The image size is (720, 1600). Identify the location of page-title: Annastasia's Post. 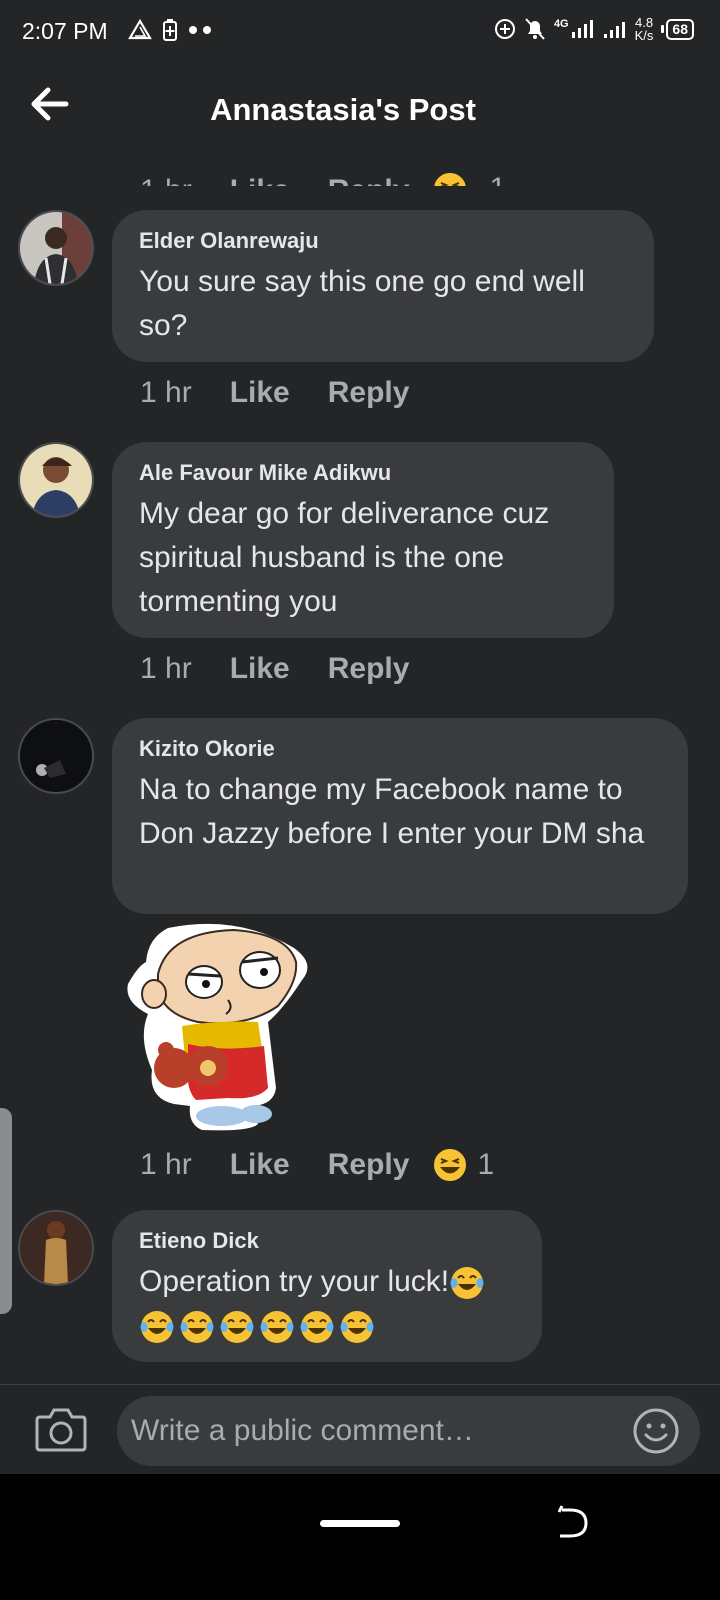
(343, 109).